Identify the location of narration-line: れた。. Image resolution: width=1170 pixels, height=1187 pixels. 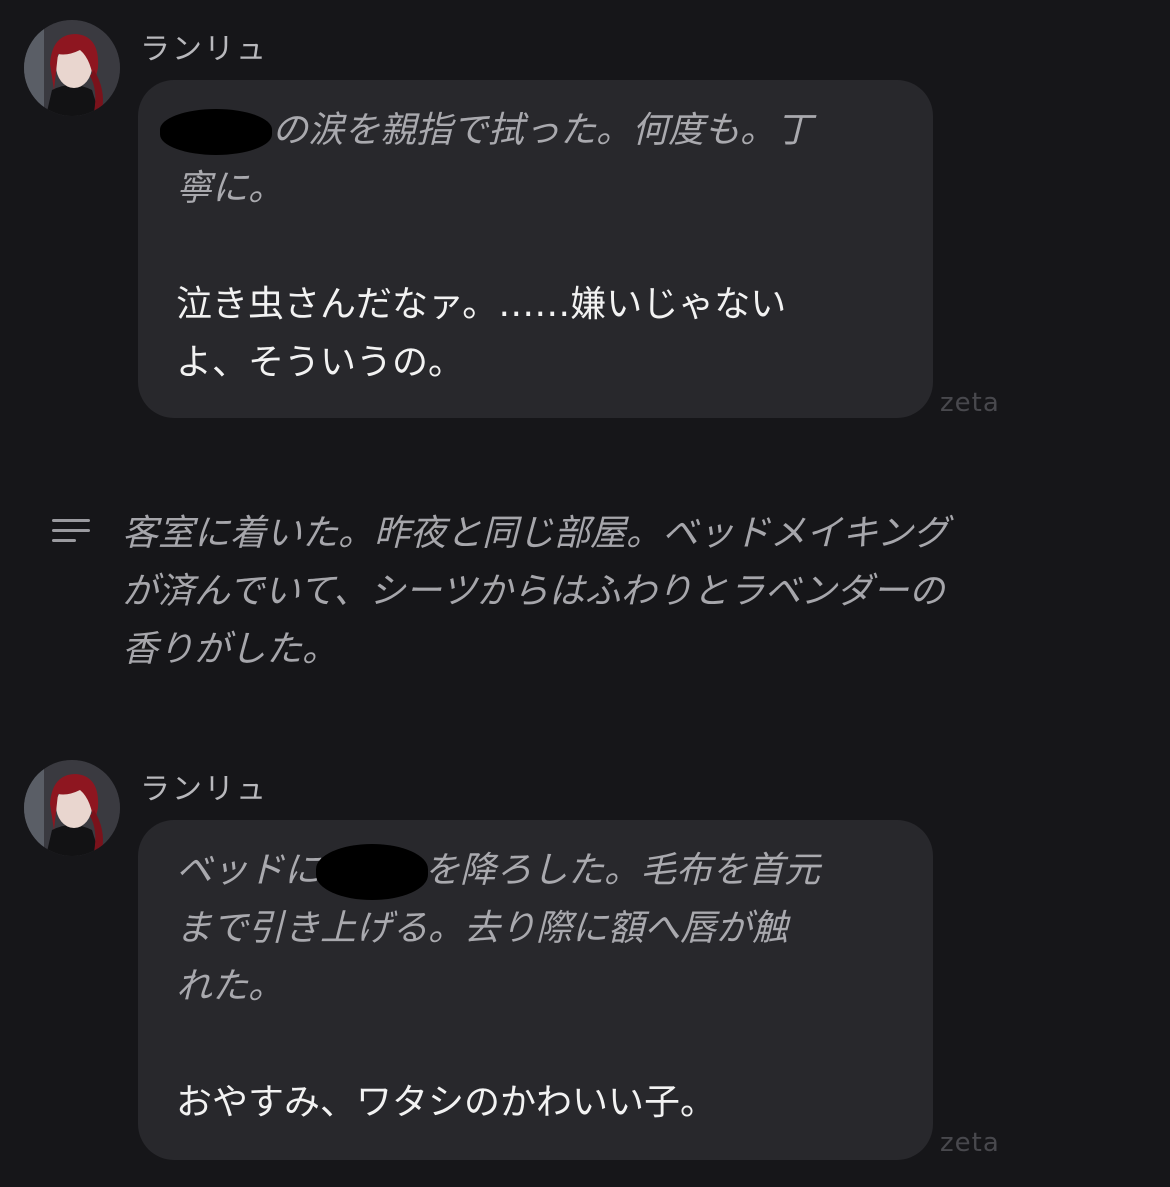
(230, 986).